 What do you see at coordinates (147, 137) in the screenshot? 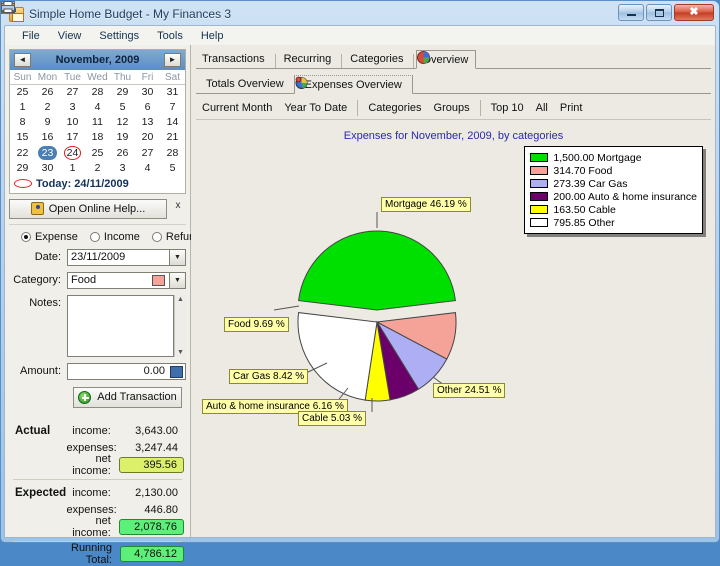
I see `calendar-day-20: 20` at bounding box center [147, 137].